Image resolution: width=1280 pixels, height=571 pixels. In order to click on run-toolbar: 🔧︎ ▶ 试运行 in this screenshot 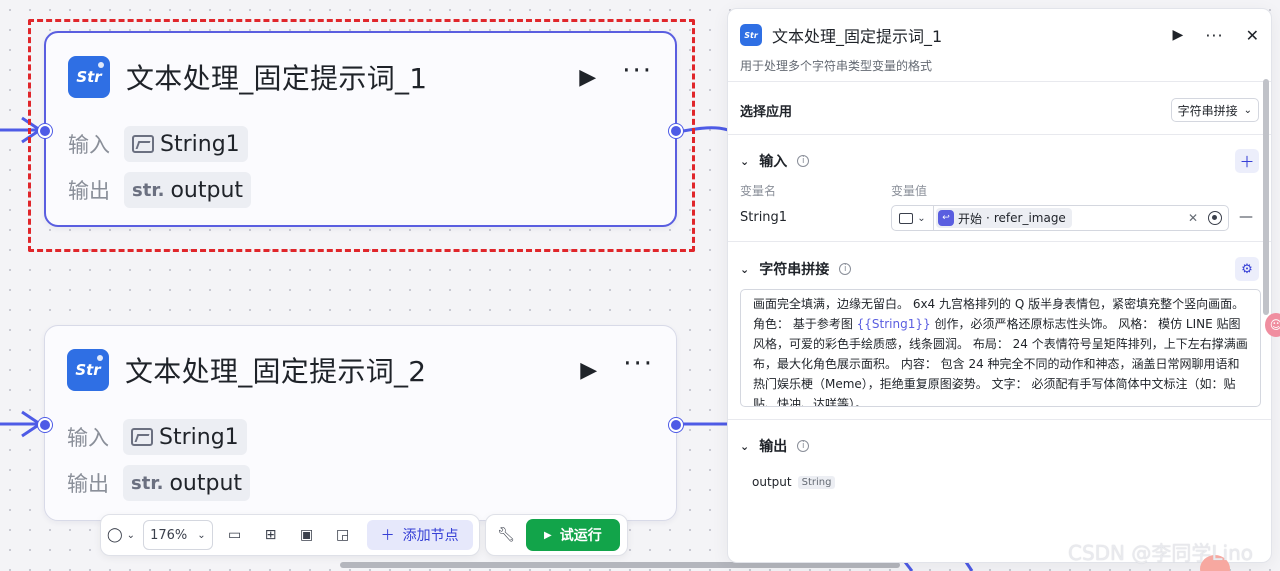, I will do `click(556, 535)`.